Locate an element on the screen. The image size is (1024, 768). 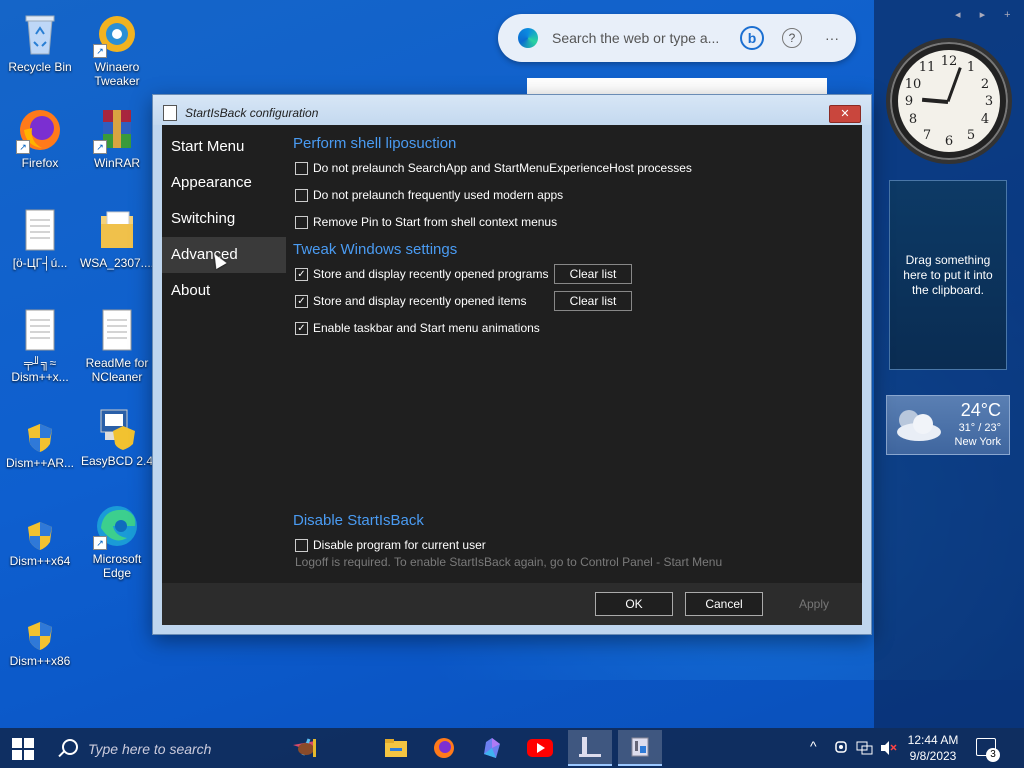
analog-clock-gadget: 12 1 2 3 4 5 6 7 8 9 10 11 is located at coordinates (949, 101).